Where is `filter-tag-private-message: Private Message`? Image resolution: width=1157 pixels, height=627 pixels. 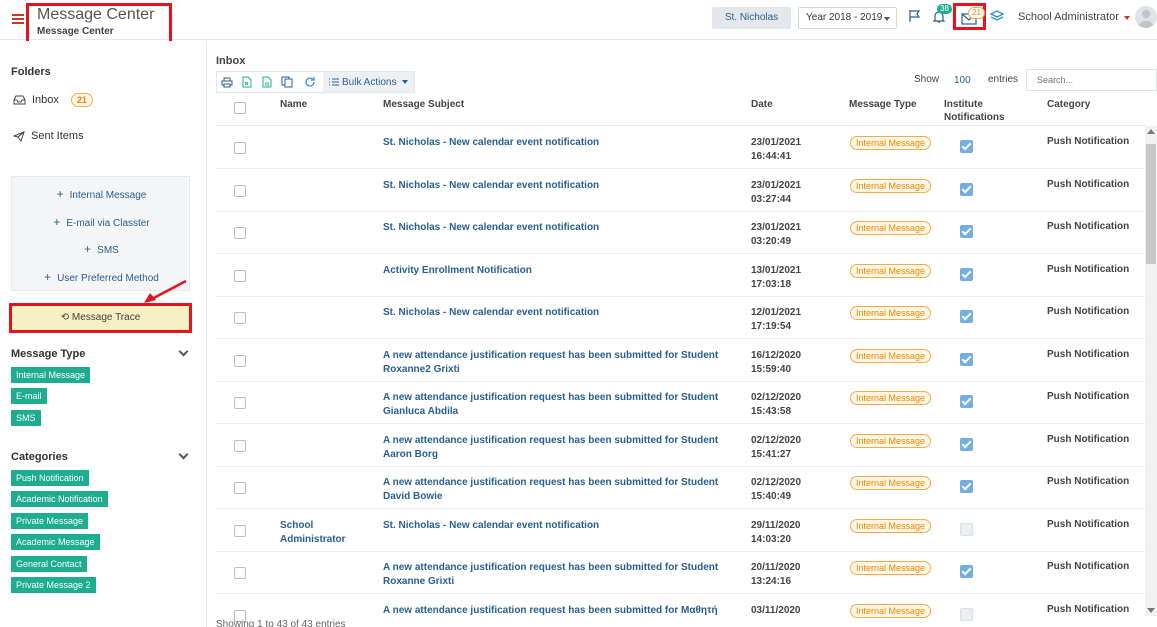 filter-tag-private-message: Private Message is located at coordinates (50, 521).